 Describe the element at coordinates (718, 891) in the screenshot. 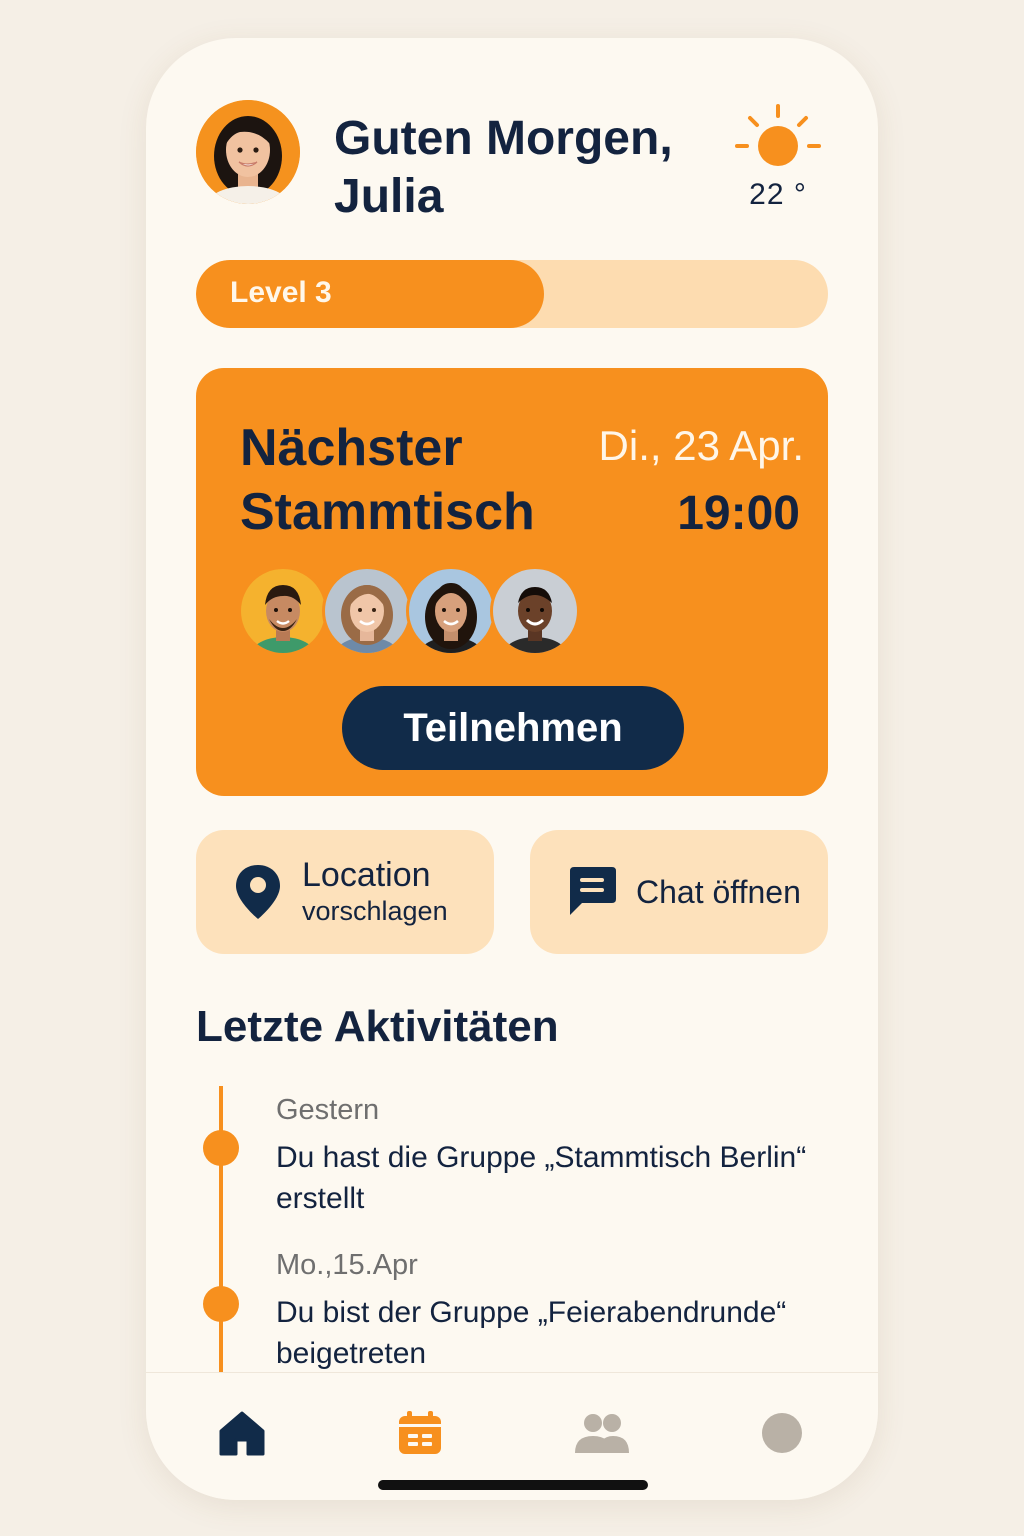

I see `open-chat-label: Chat öffnen` at that location.